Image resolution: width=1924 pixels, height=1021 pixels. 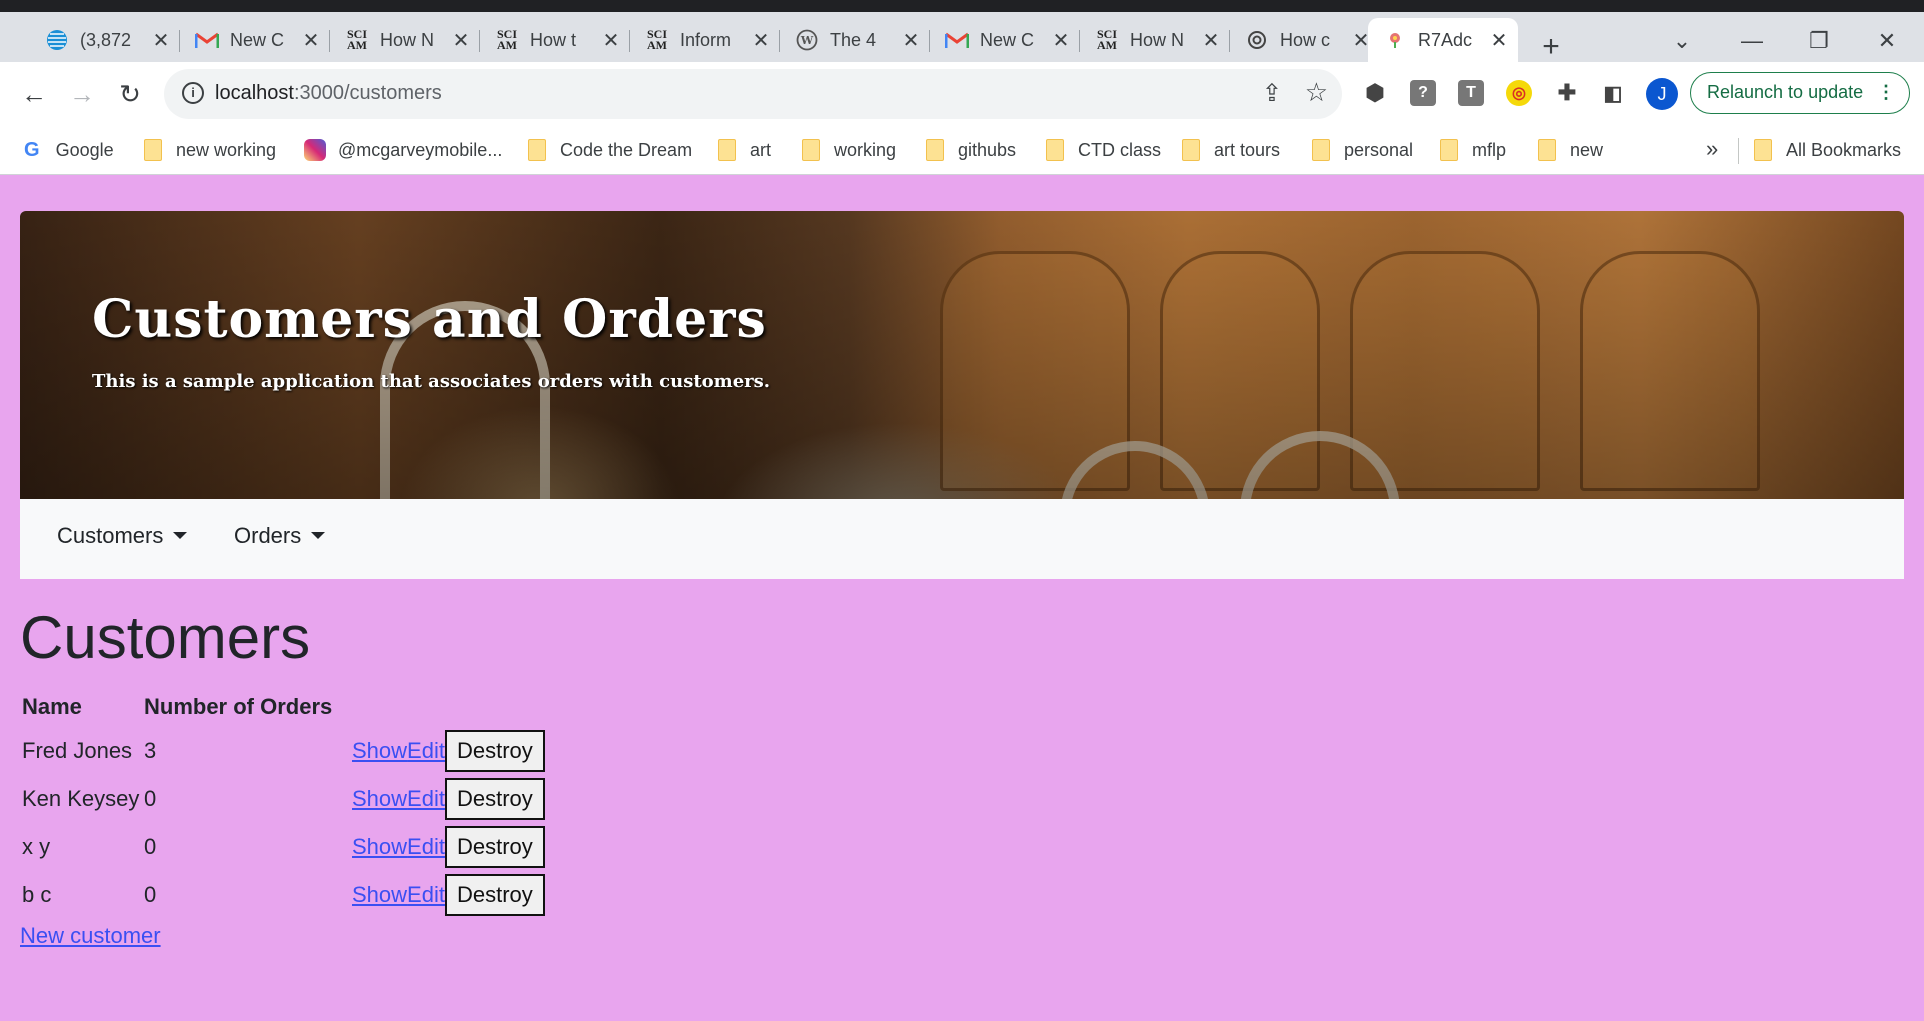 What do you see at coordinates (1157, 39) in the screenshot?
I see `tab-title: How N` at bounding box center [1157, 39].